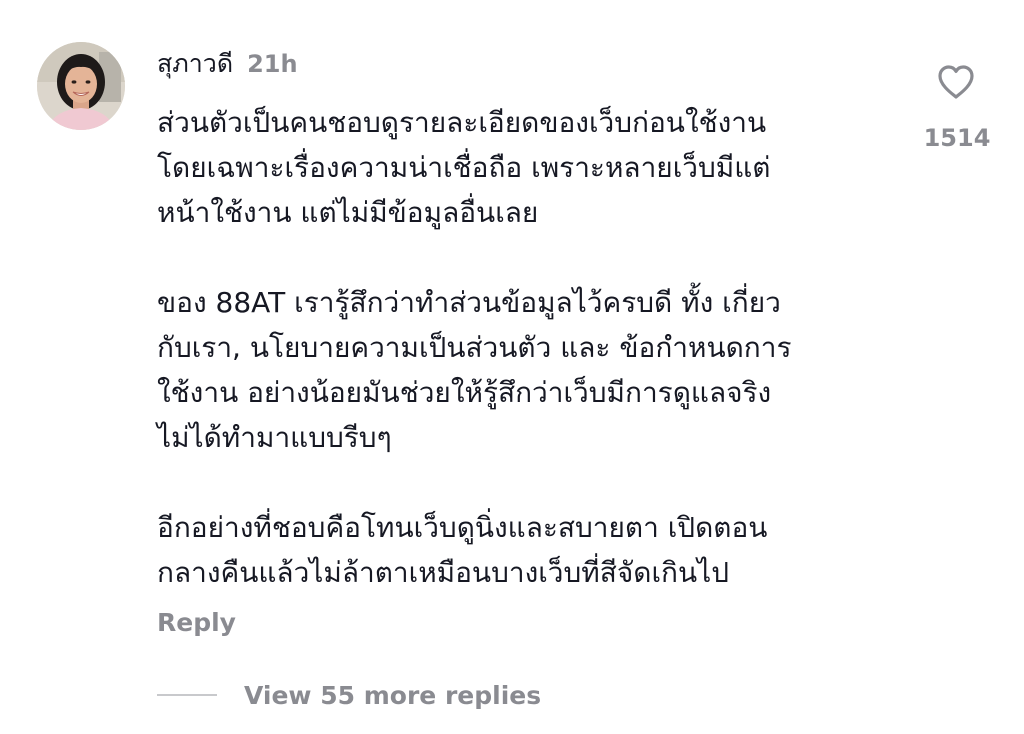  What do you see at coordinates (393, 695) in the screenshot?
I see `view-more-replies-label: View 55 more replies` at bounding box center [393, 695].